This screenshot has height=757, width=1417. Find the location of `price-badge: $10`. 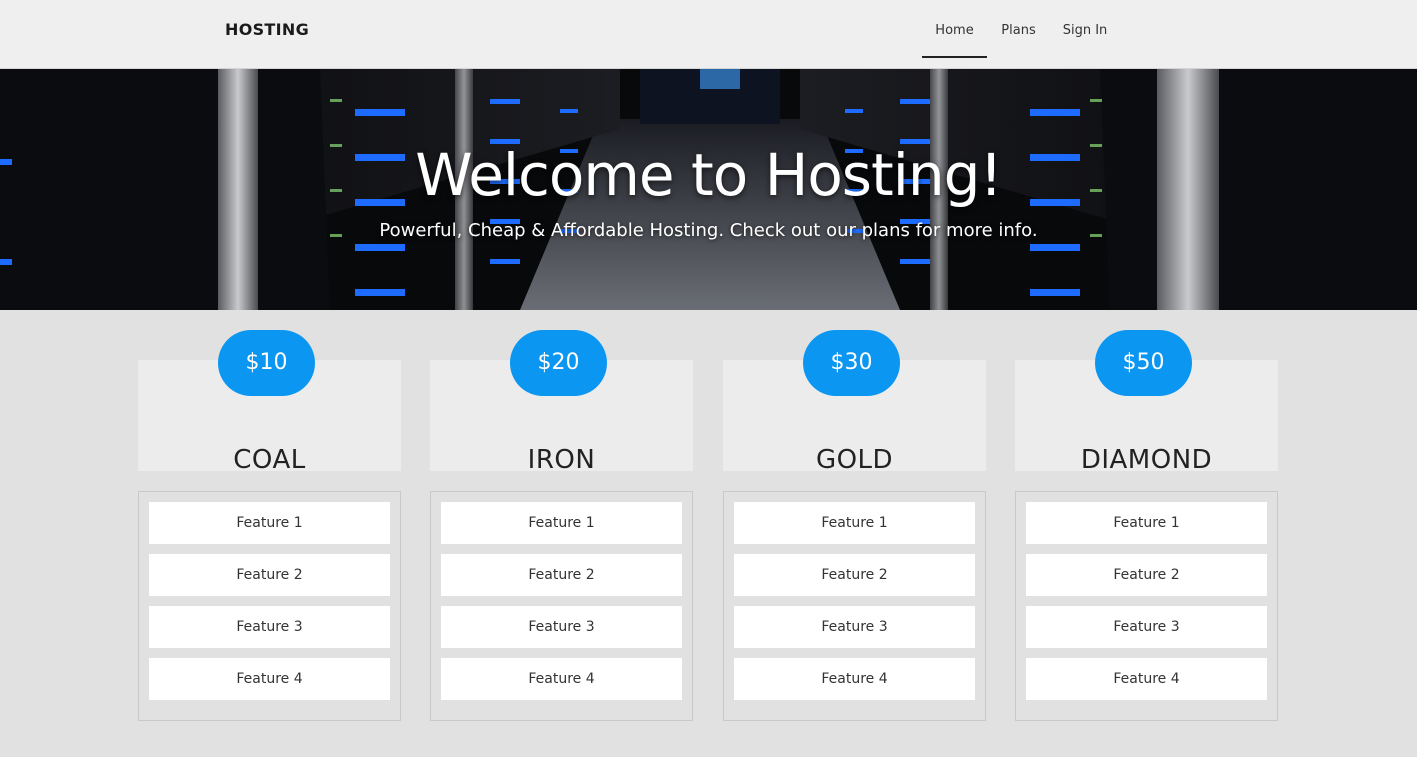

price-badge: $10 is located at coordinates (266, 363).